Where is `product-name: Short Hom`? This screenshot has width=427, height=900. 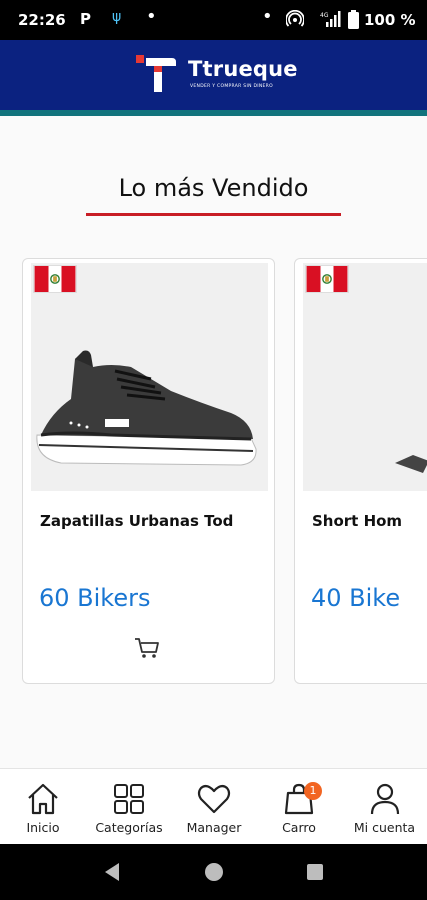 product-name: Short Hom is located at coordinates (357, 521).